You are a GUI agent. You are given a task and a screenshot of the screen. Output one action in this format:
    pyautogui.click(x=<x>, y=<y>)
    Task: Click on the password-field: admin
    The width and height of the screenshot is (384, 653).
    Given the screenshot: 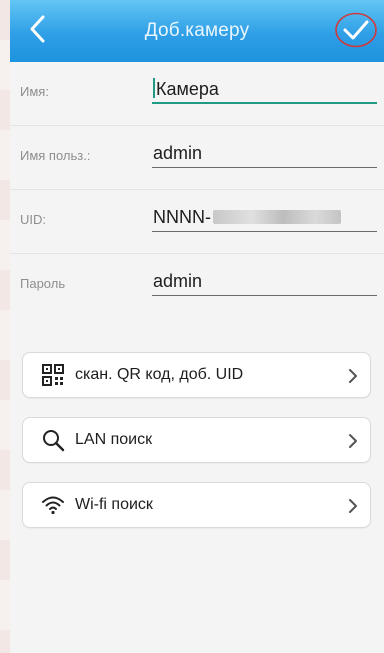 What is the action you would take?
    pyautogui.click(x=264, y=282)
    